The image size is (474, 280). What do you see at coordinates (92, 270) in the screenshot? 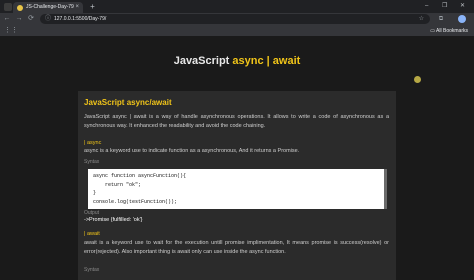
I see `syntax-label-2: Syntax` at bounding box center [92, 270].